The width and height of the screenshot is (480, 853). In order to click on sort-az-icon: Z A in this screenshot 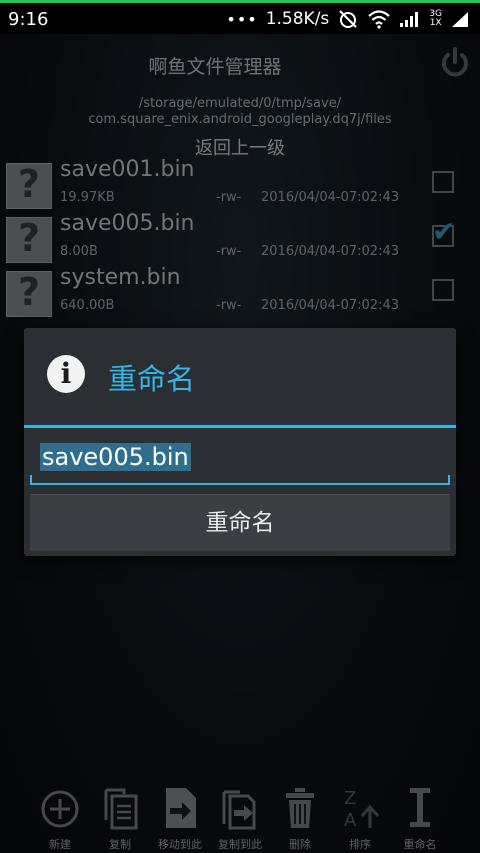, I will do `click(362, 809)`.